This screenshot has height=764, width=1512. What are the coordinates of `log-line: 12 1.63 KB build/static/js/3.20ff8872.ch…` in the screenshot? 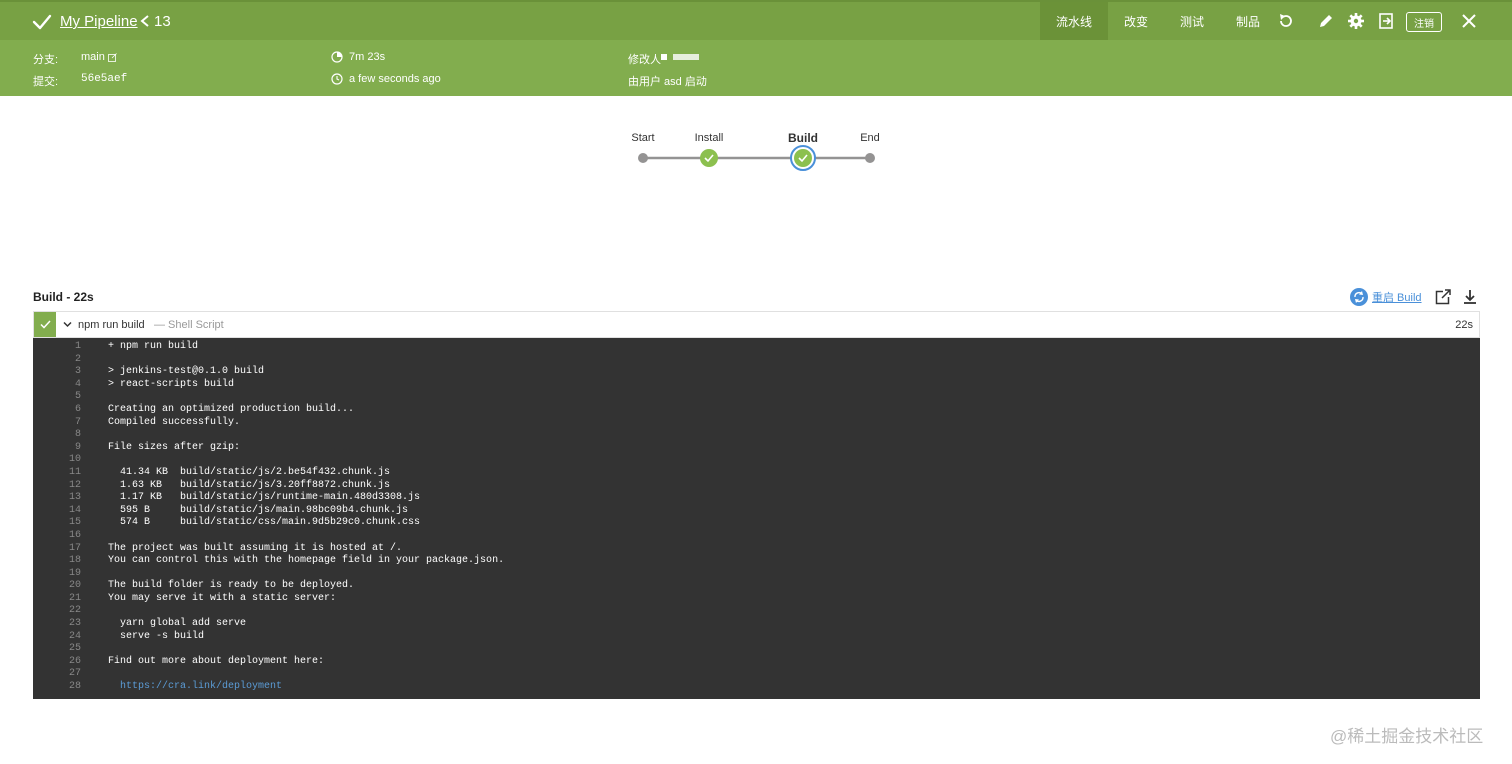 It's located at (756, 486).